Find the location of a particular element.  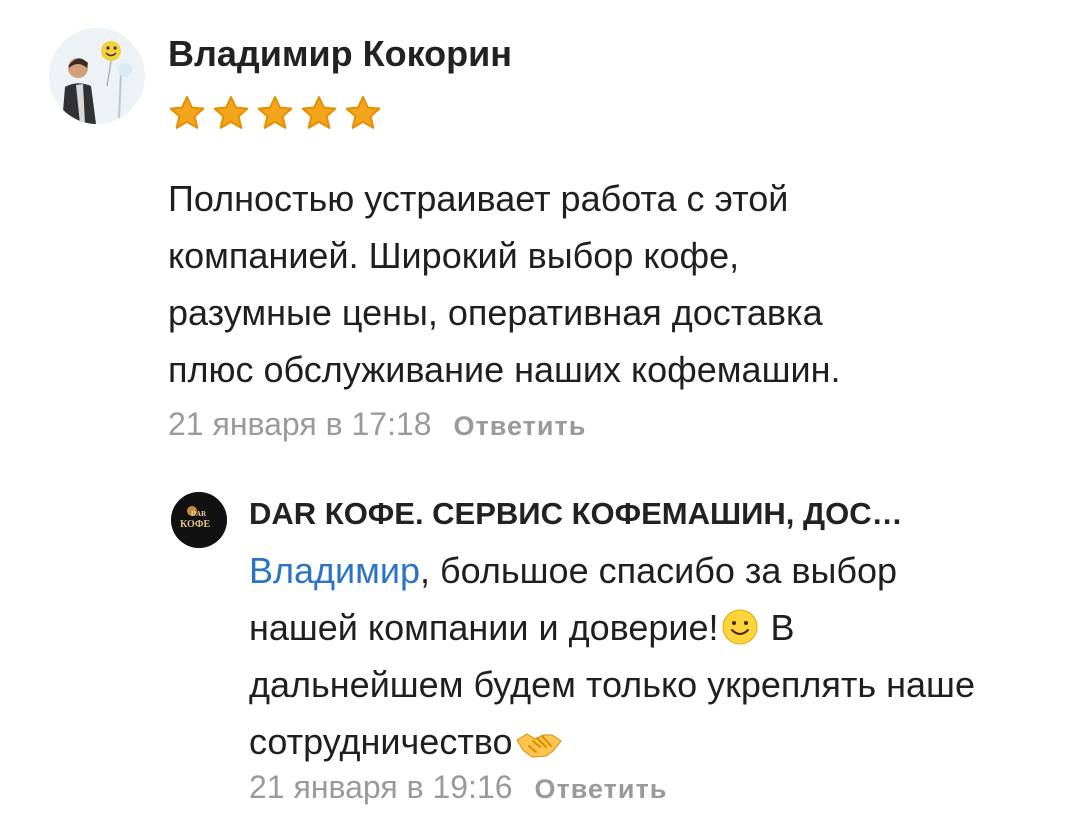

svg-text: DAR is located at coordinates (199, 514).